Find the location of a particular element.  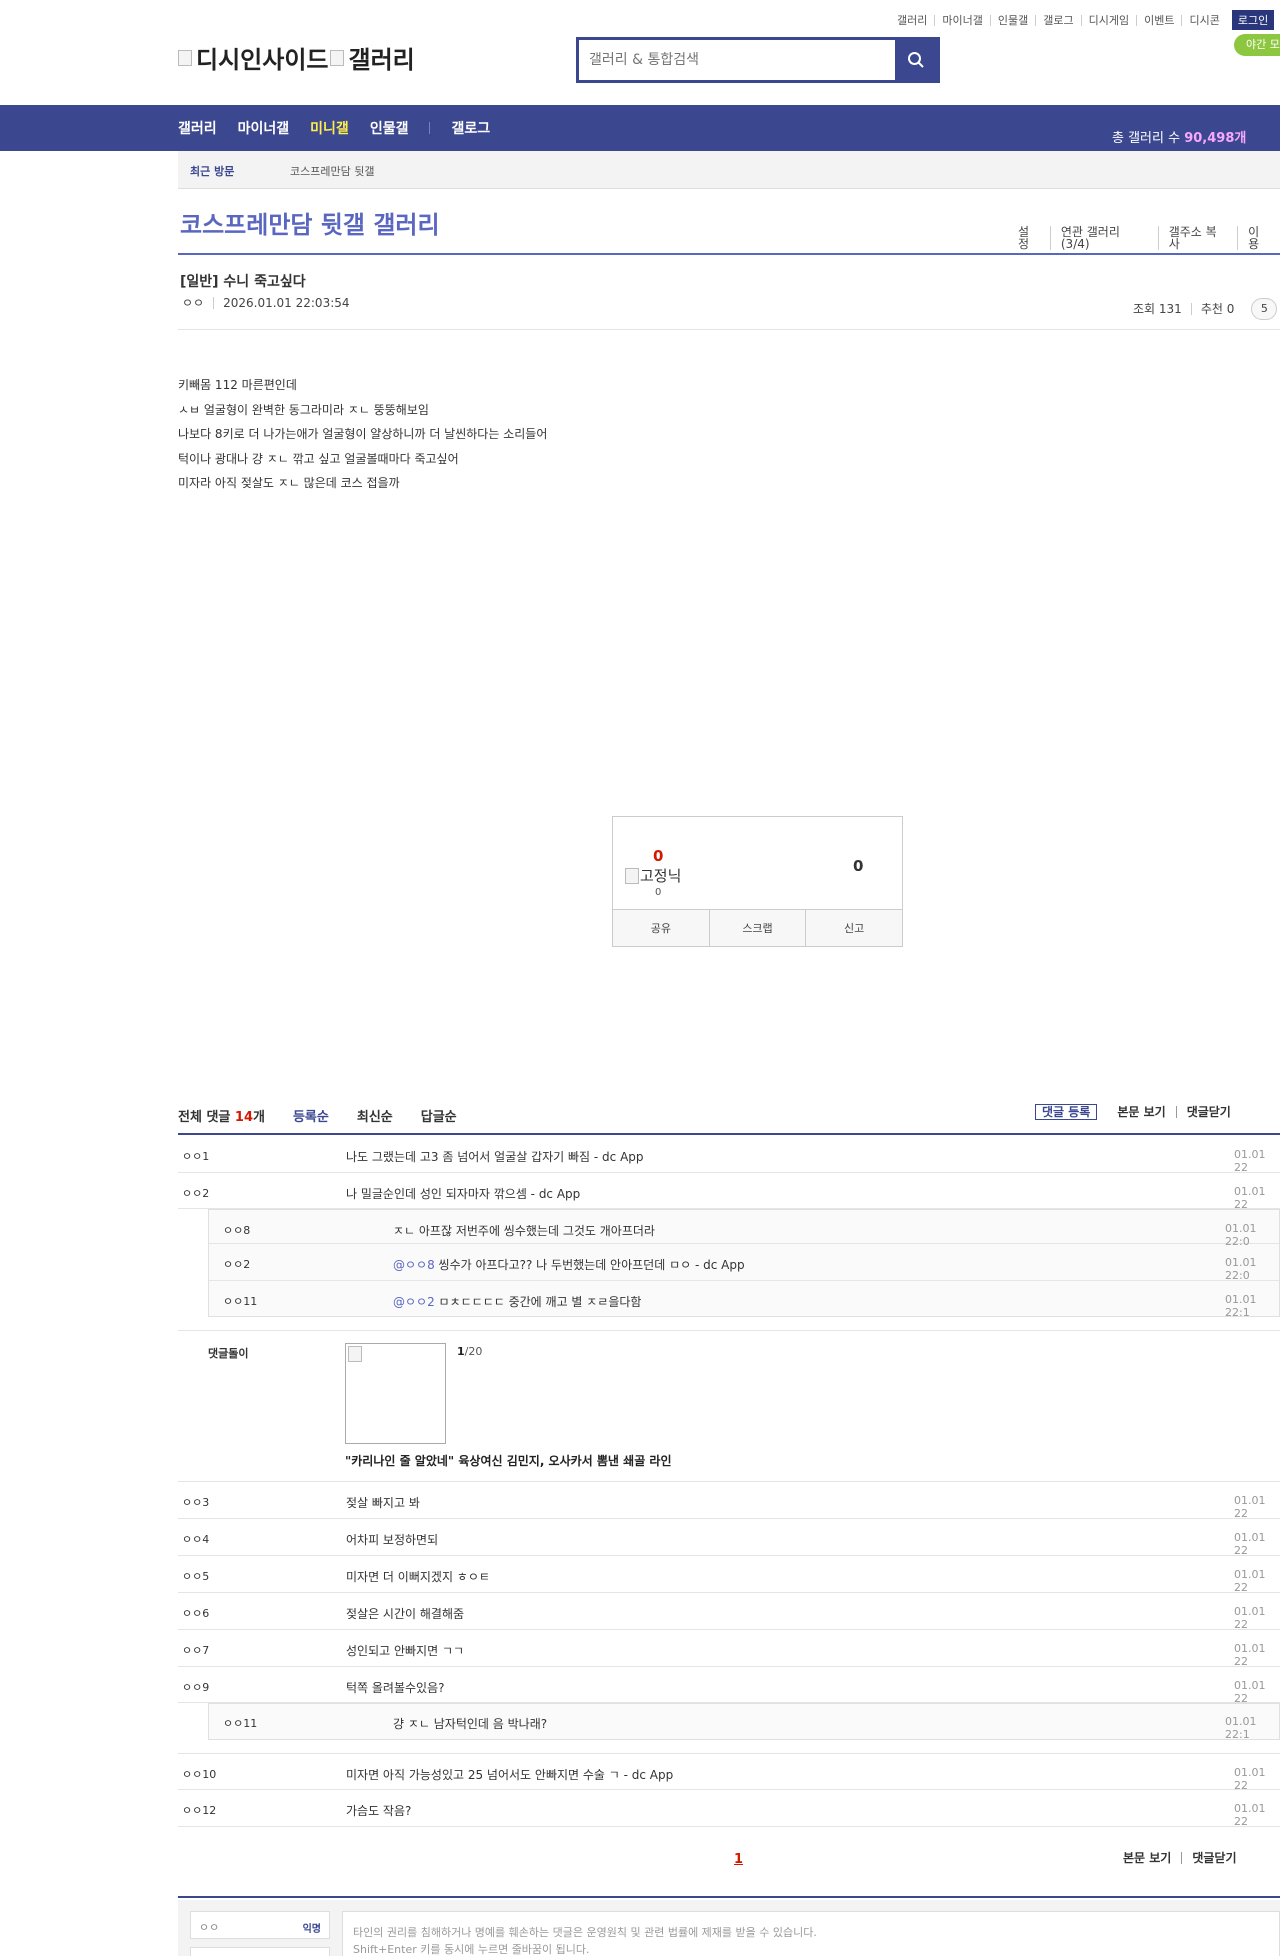

comment-nick: ㅇㅇ2 is located at coordinates (195, 1193).